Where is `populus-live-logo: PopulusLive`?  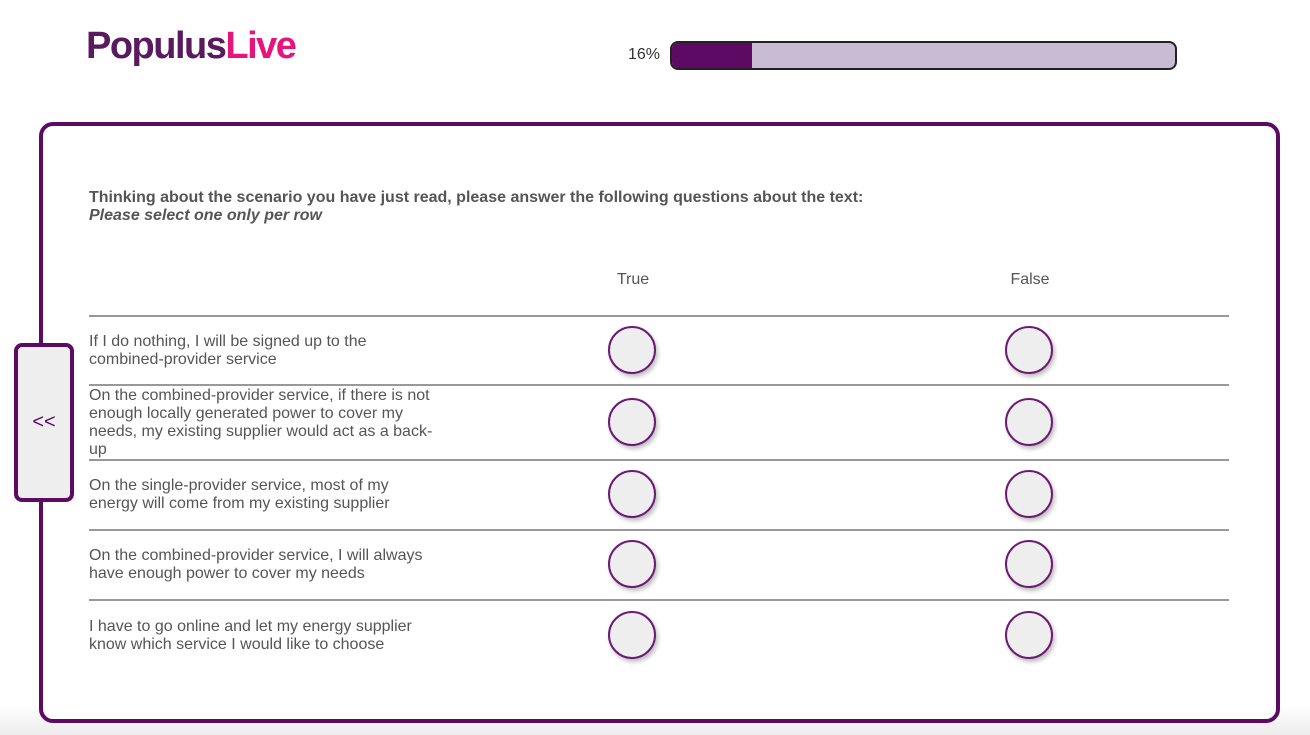 populus-live-logo: PopulusLive is located at coordinates (191, 46).